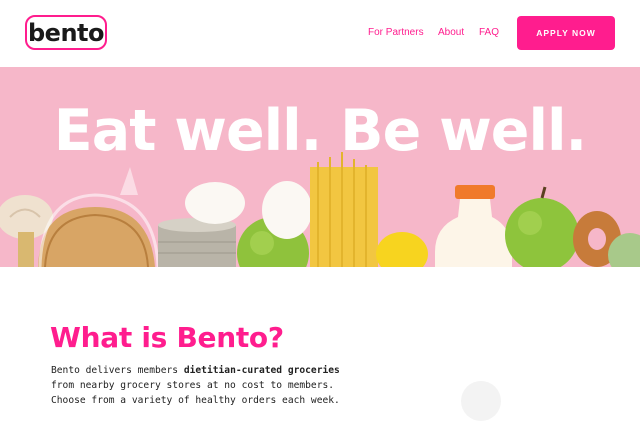  What do you see at coordinates (344, 209) in the screenshot?
I see `spaghetti-icon` at bounding box center [344, 209].